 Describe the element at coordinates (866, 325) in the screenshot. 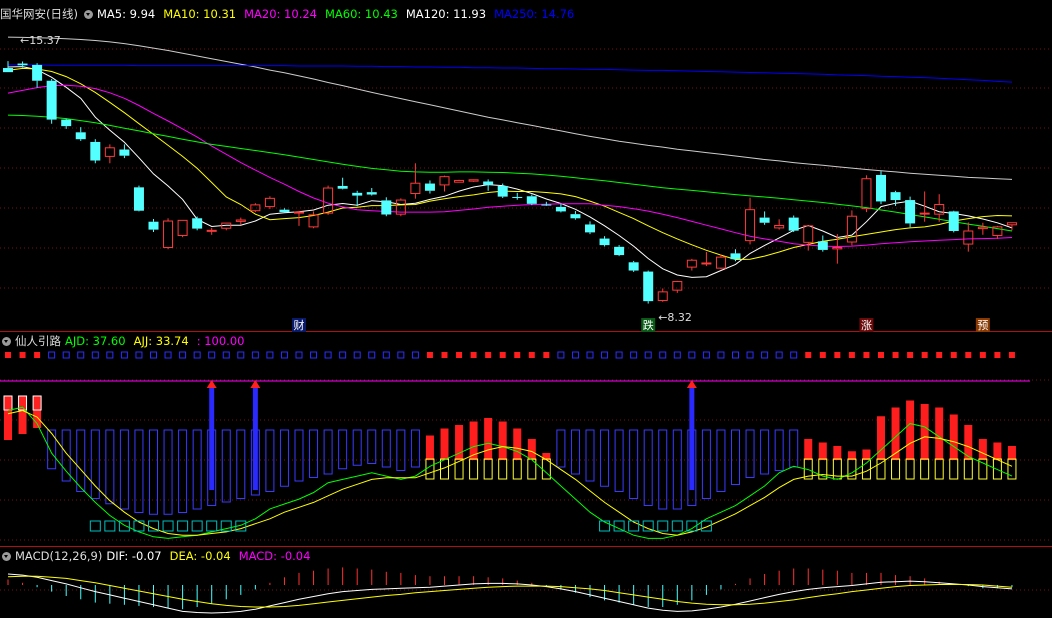

I see `event-marker: 涨` at that location.